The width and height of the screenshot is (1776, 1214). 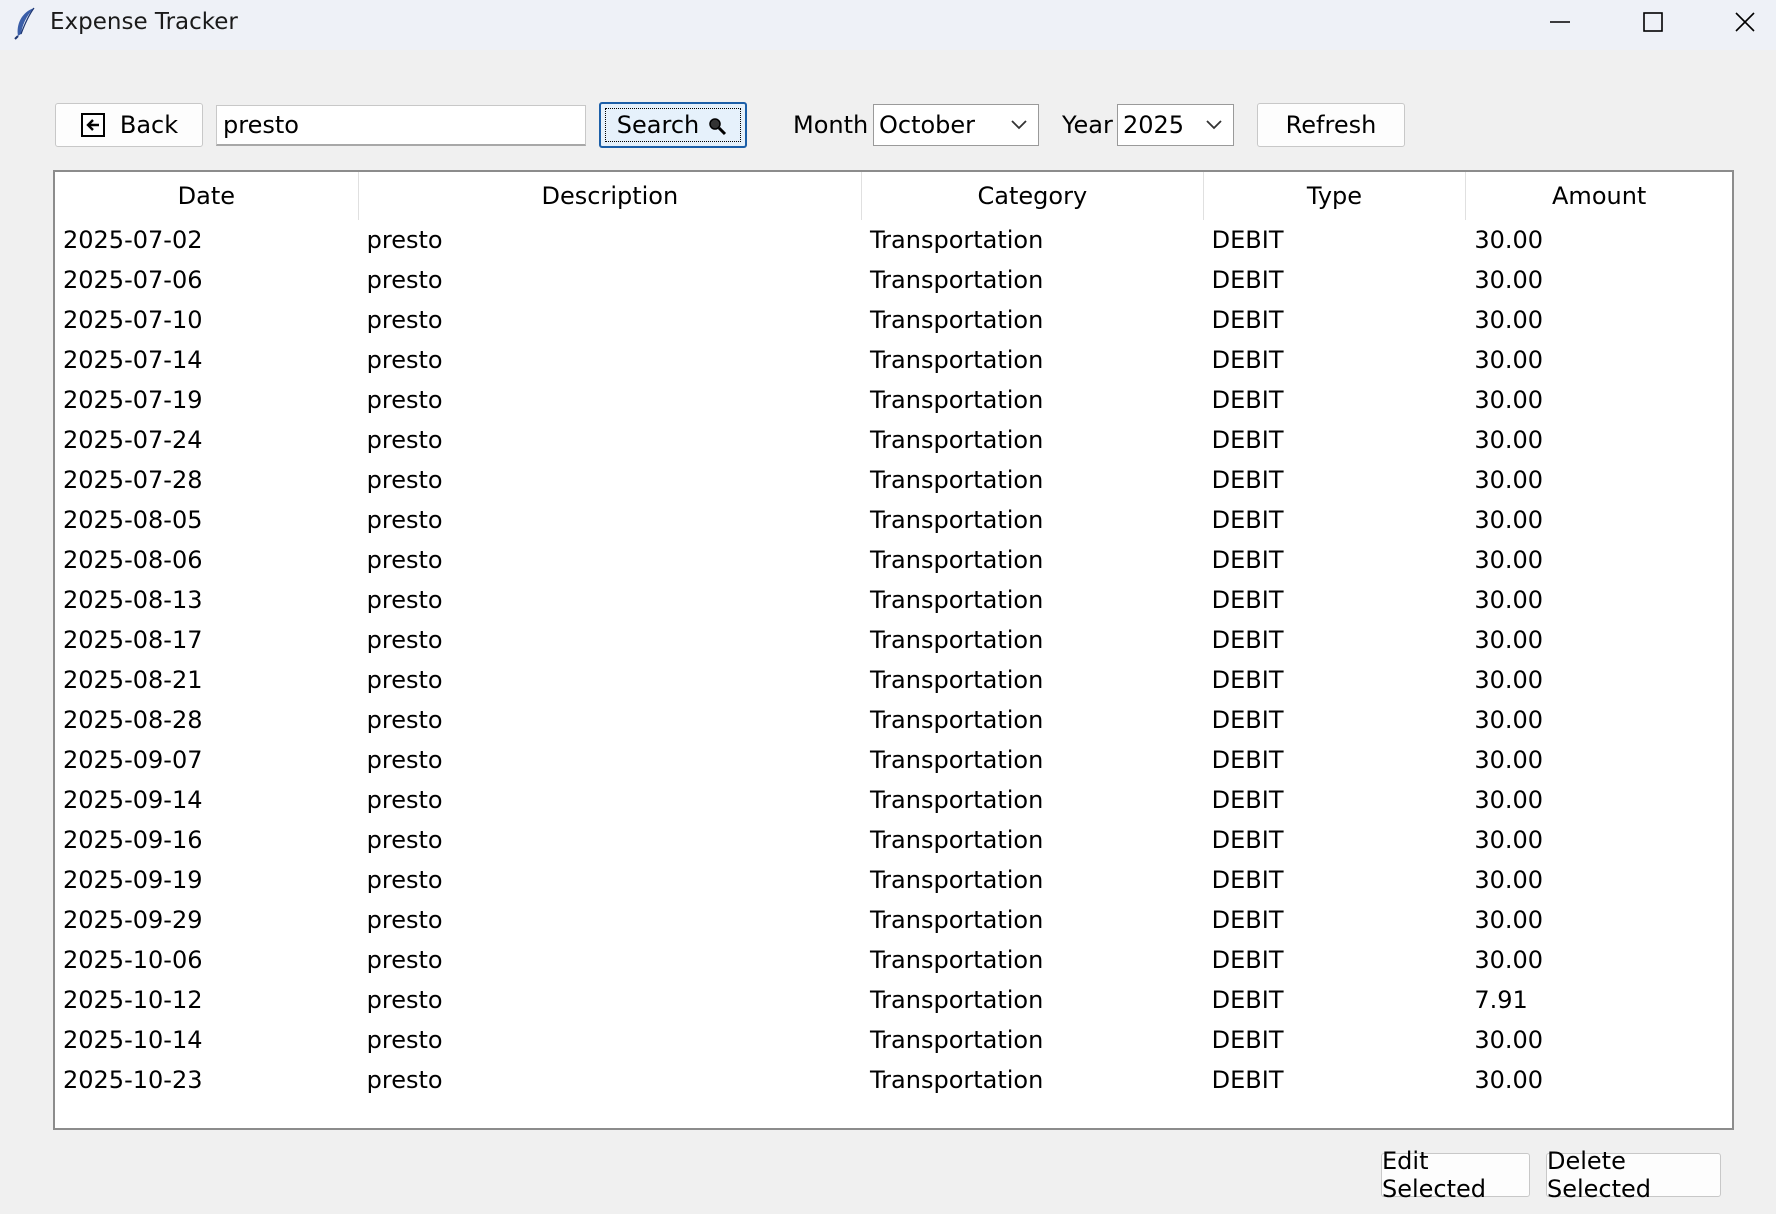 What do you see at coordinates (133, 680) in the screenshot?
I see `cell-date: 2025-08-21` at bounding box center [133, 680].